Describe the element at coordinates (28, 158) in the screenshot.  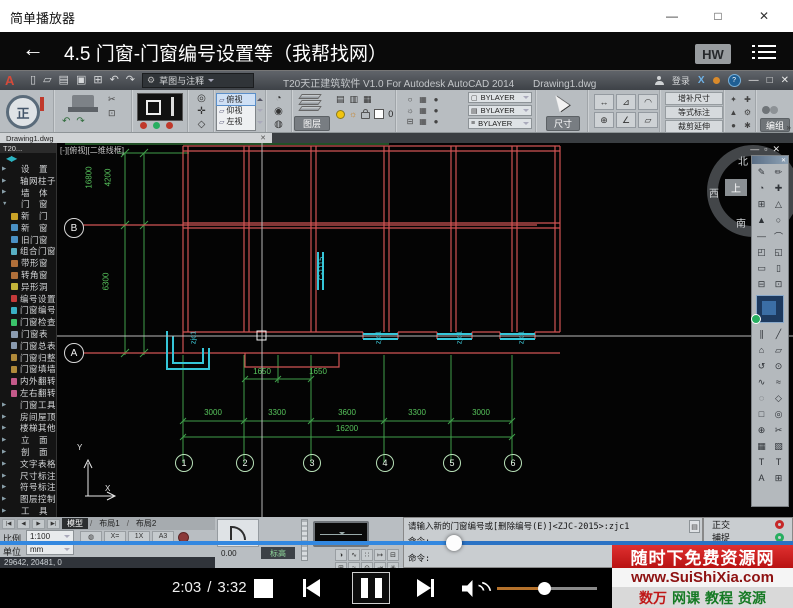
I see `sidebar-collapse-icon: ◀▶` at that location.